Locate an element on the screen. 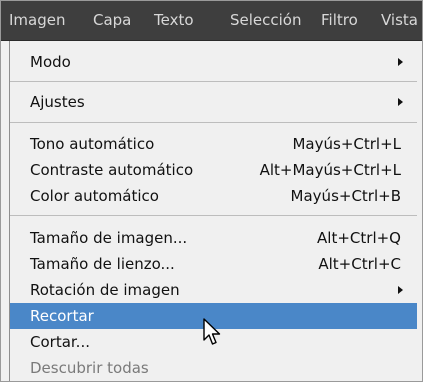 This screenshot has height=382, width=423. menu-item-tono-automatico: Tono automático Mayús+Ctrl+L is located at coordinates (213, 144).